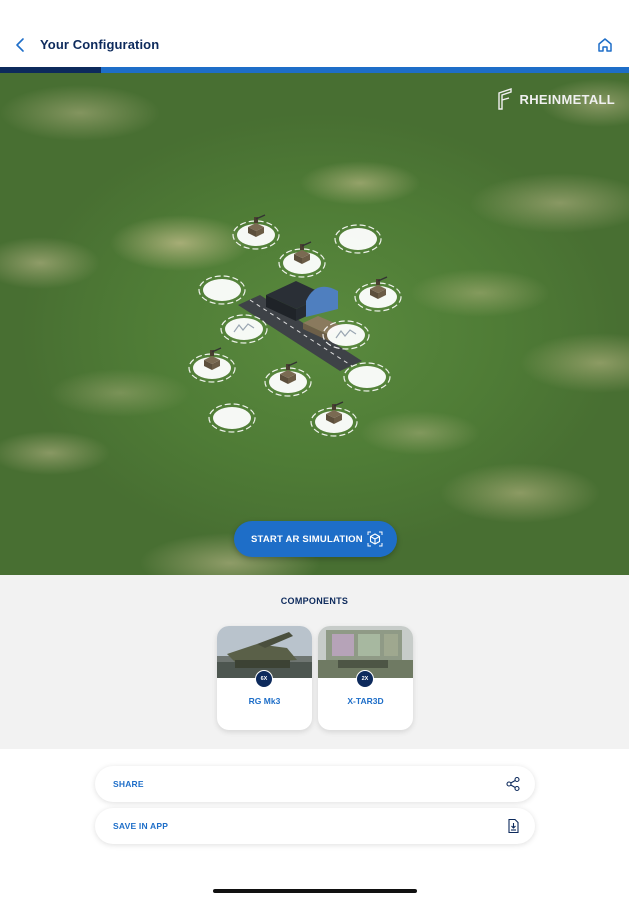 Image resolution: width=629 pixels, height=900 pixels. Describe the element at coordinates (365, 701) in the screenshot. I see `component-name: X-TAR3D` at that location.